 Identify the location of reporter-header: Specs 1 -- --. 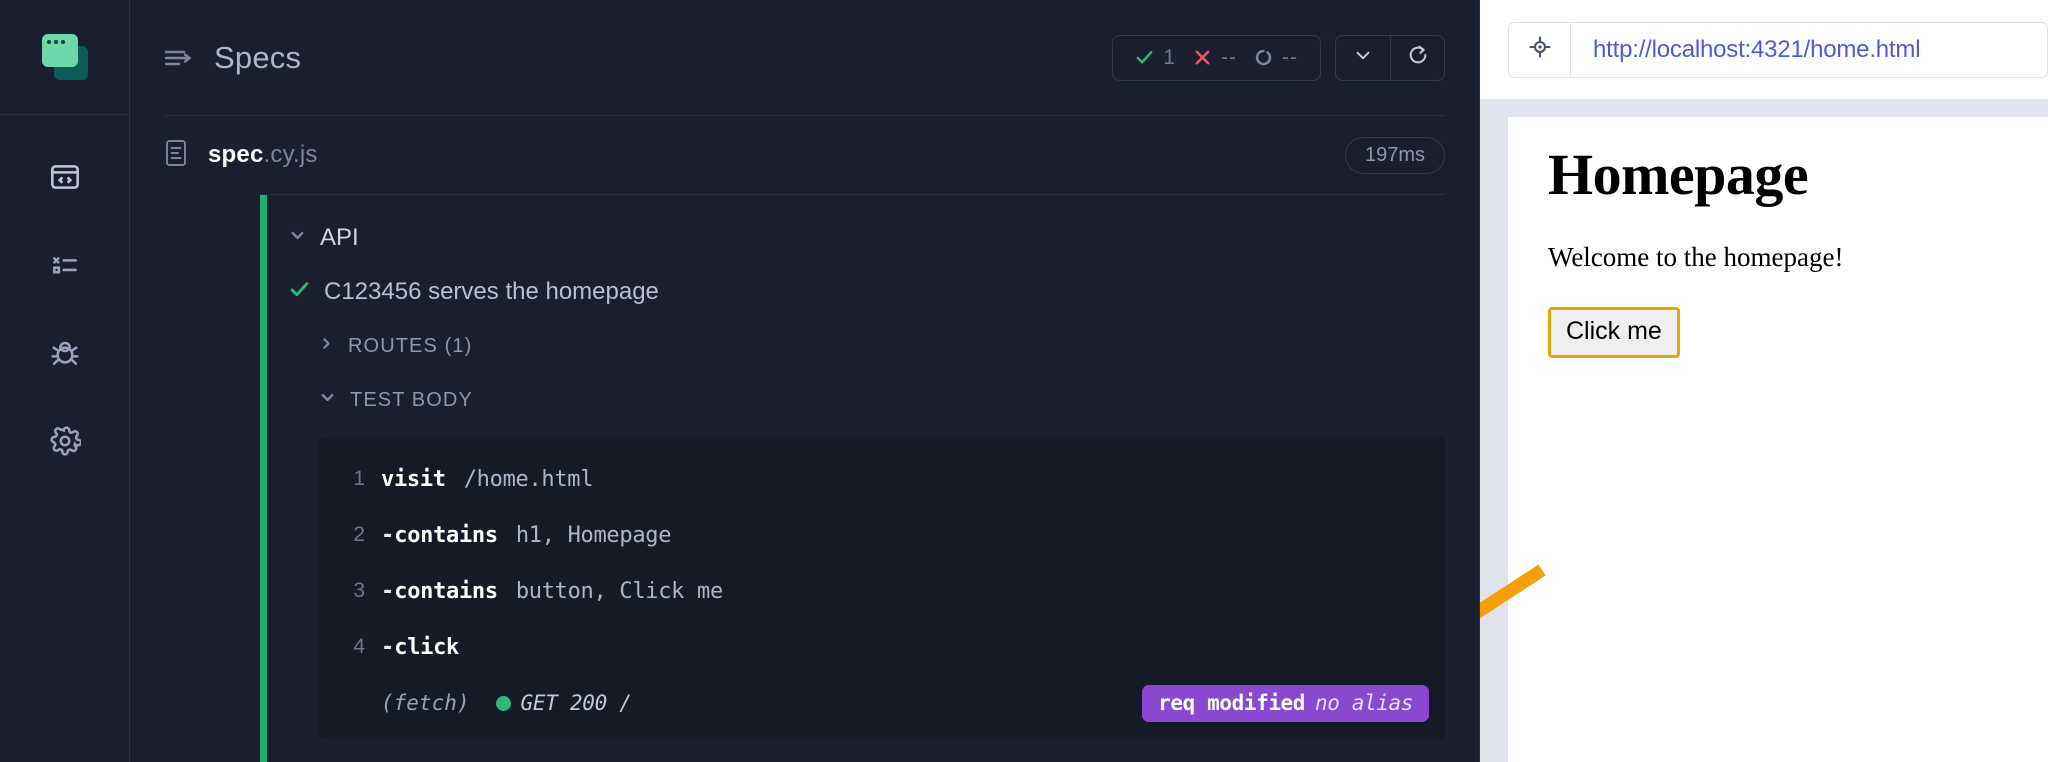
(804, 57).